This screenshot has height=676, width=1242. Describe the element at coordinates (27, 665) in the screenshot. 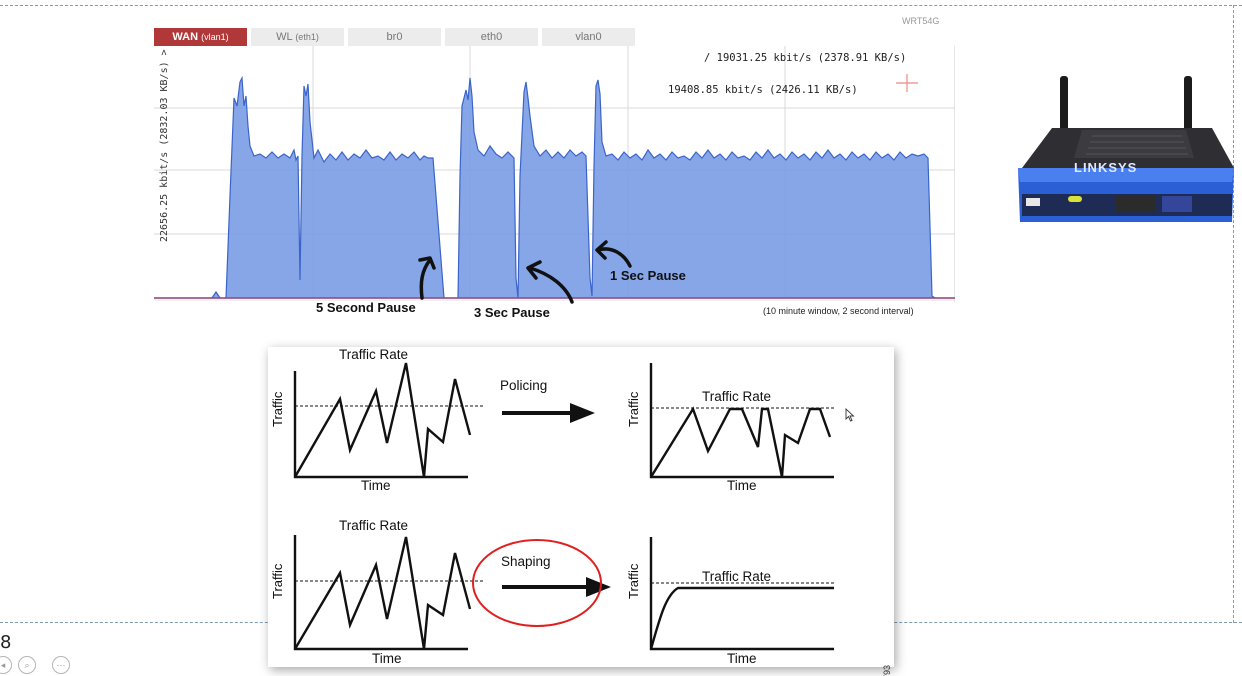

I see `zoom-icon: ⌕` at that location.